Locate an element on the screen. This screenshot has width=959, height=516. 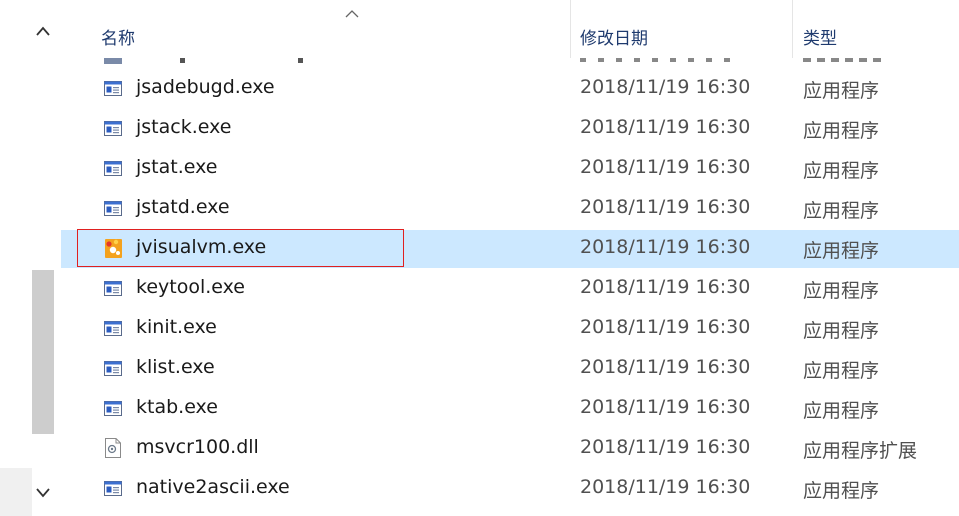
file-row: jstat.exe 2018/11/19 16:30 应用程序 is located at coordinates (510, 169).